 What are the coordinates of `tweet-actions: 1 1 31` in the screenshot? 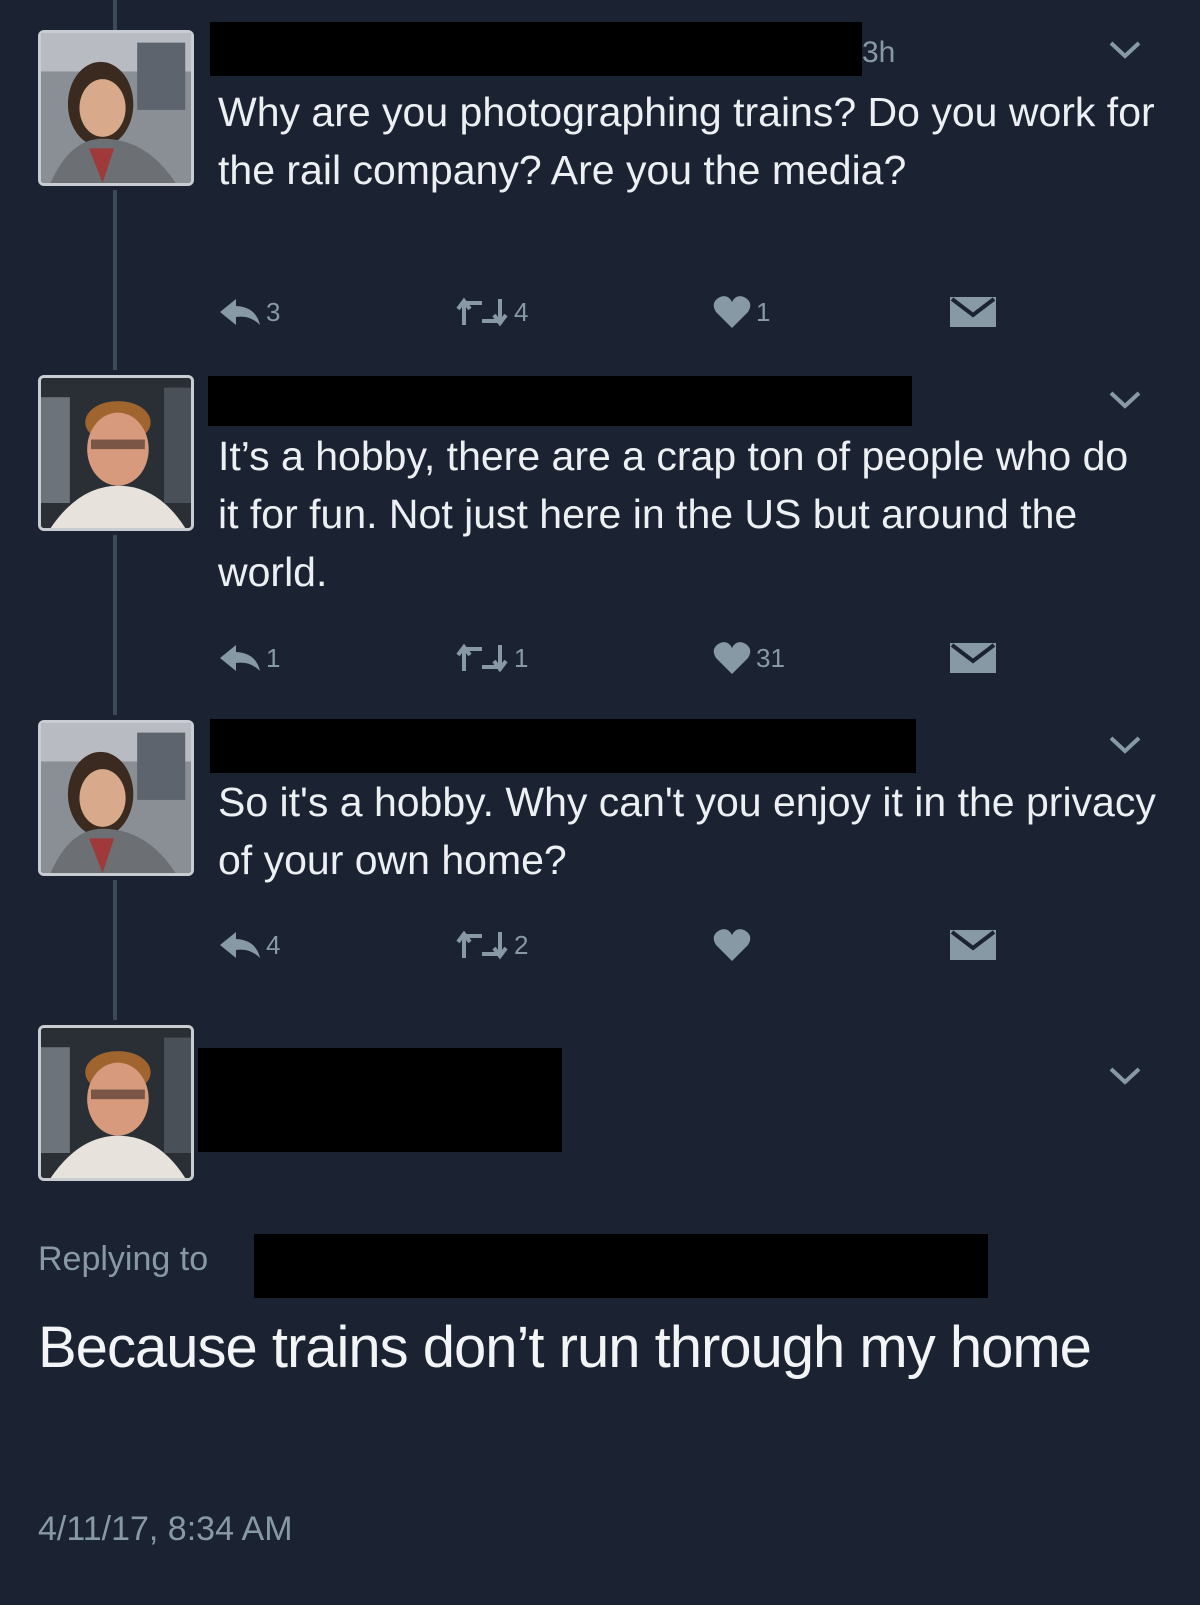 It's located at (618, 658).